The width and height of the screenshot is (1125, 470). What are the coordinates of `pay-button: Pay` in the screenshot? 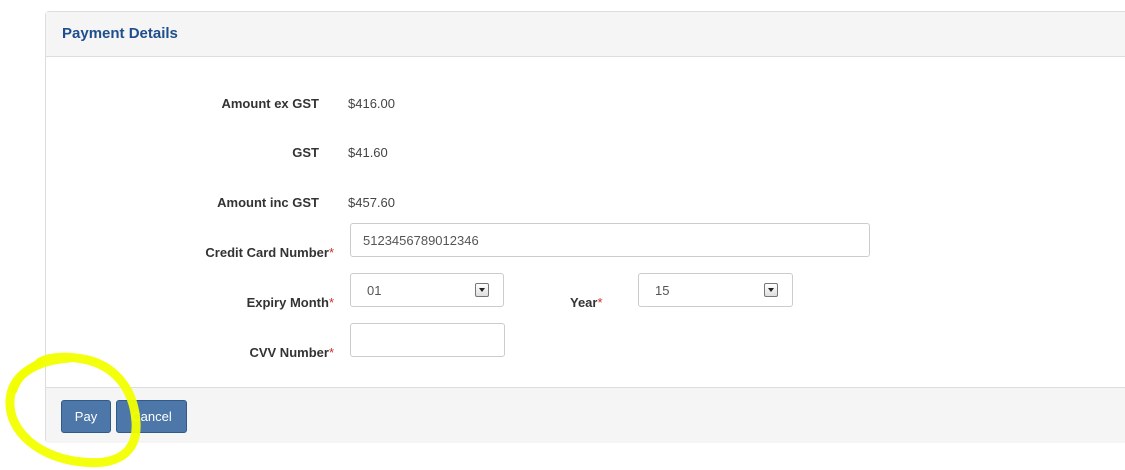 It's located at (86, 416).